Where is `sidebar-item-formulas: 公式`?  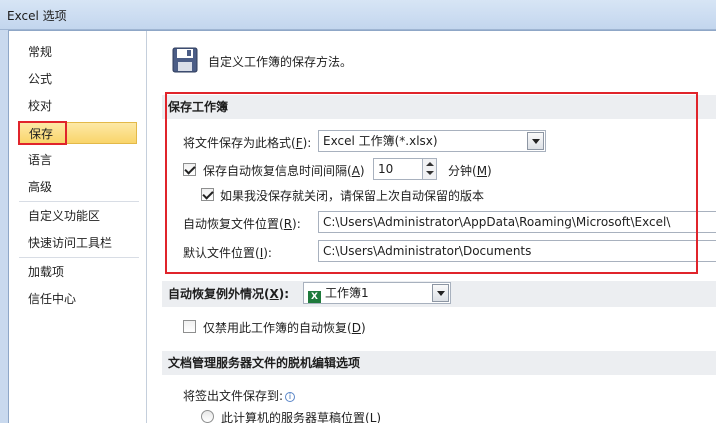
sidebar-item-formulas: 公式 is located at coordinates (78, 79).